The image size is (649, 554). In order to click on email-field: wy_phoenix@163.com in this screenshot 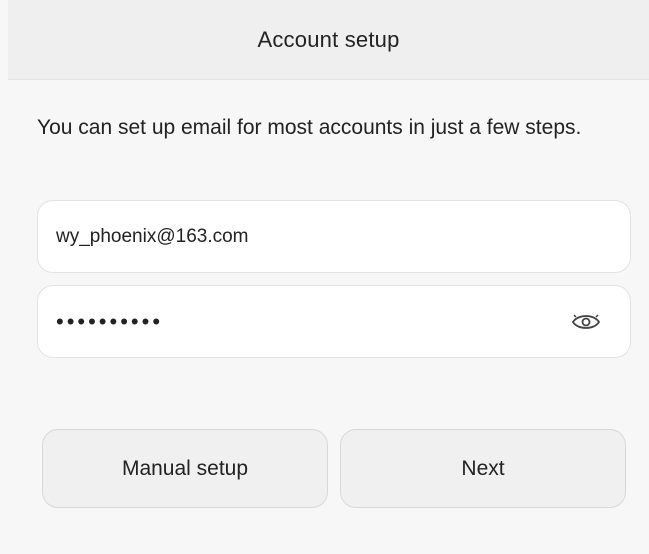, I will do `click(334, 236)`.